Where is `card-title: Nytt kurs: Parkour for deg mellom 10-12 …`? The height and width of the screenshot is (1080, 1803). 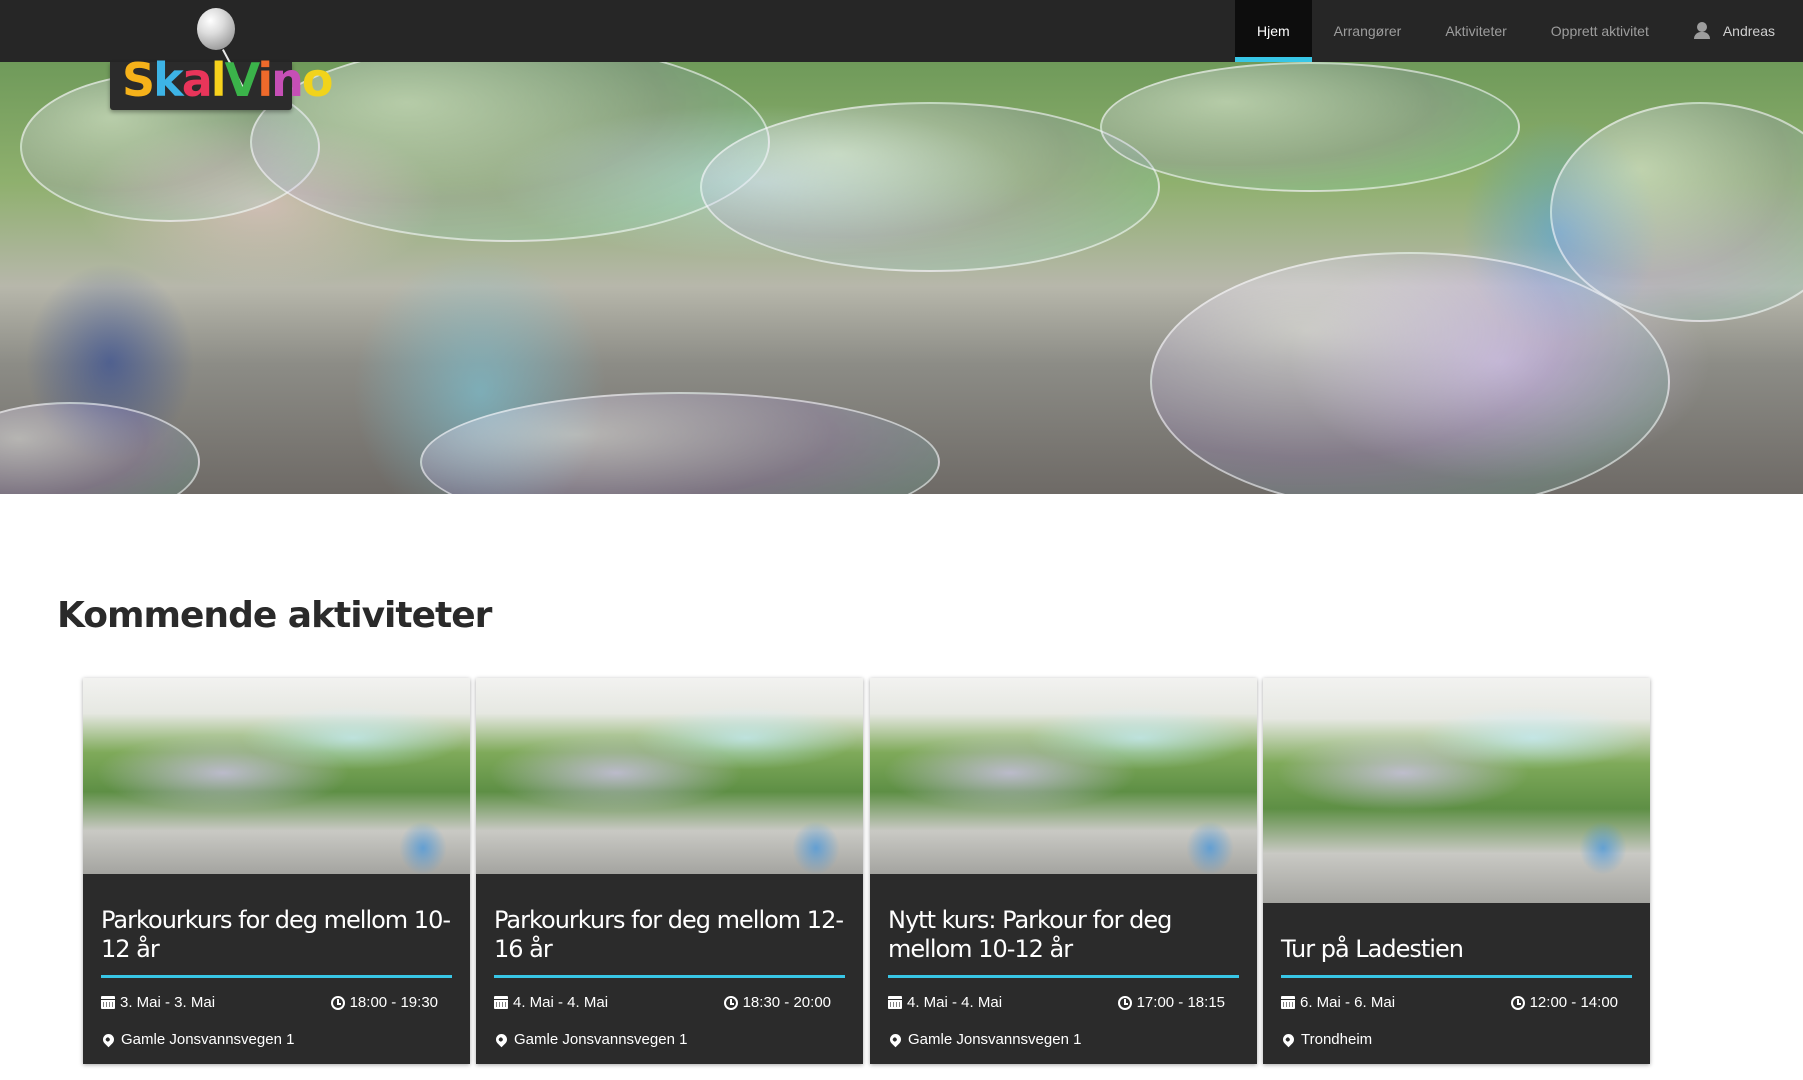 card-title: Nytt kurs: Parkour for deg mellom 10-12 … is located at coordinates (1030, 934).